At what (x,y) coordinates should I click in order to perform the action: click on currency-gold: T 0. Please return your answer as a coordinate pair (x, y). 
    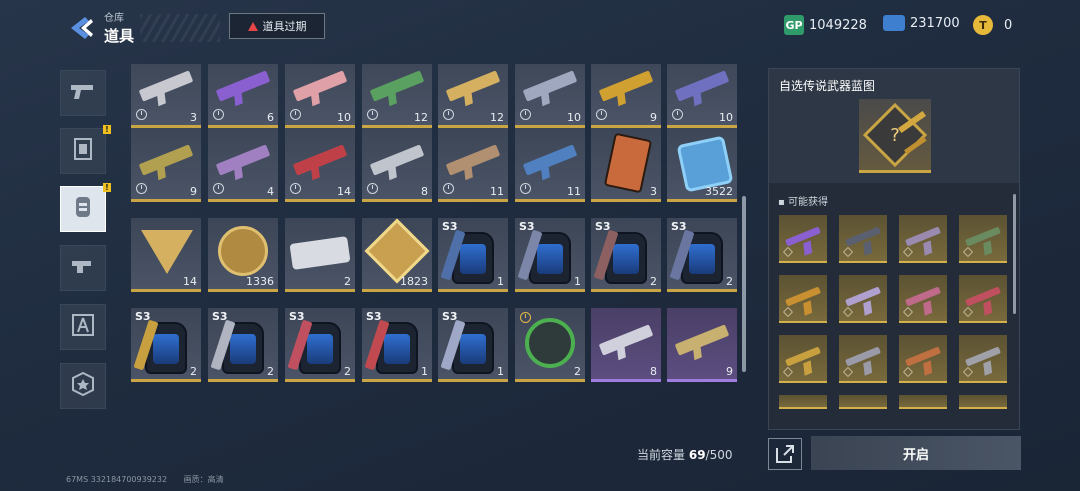
    Looking at the image, I should click on (992, 25).